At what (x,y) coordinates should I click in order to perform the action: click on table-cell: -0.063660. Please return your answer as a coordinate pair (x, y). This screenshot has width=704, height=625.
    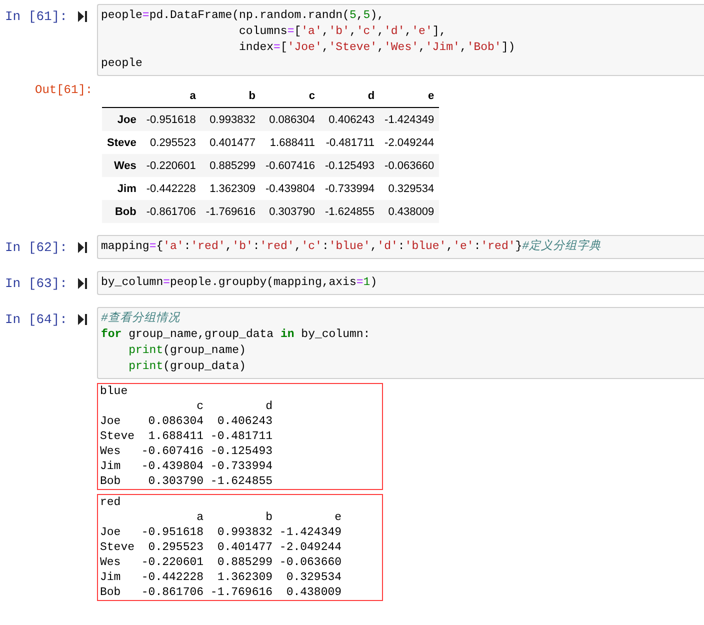
    Looking at the image, I should click on (410, 165).